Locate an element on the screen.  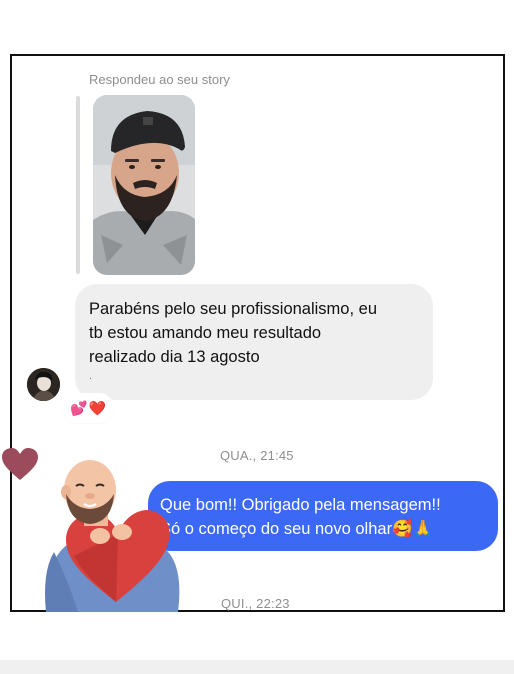
story-photo is located at coordinates (144, 185).